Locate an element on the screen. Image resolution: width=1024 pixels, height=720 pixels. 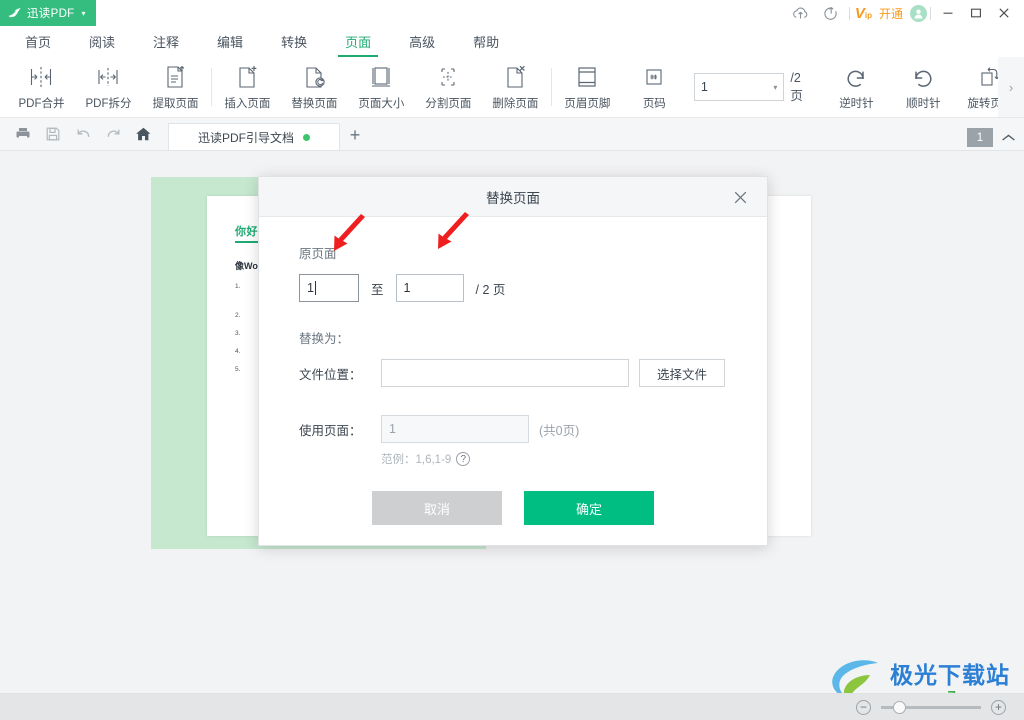
chevron-up-icon is located at coordinates (1008, 138).